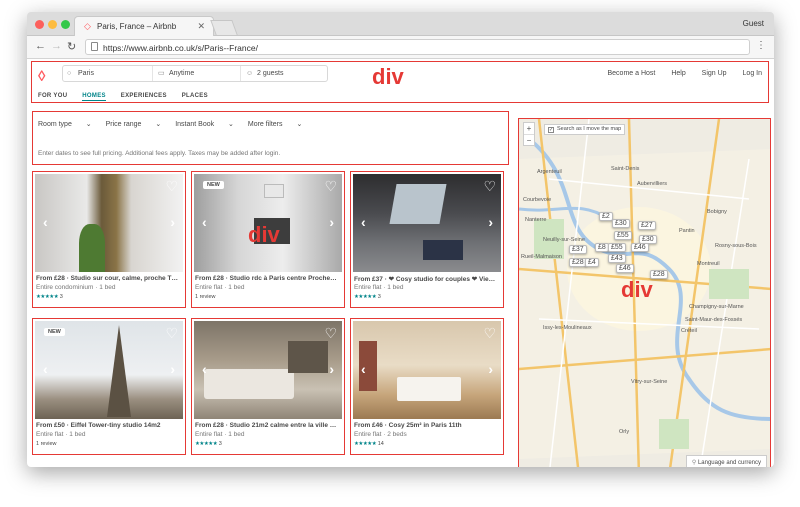 The height and width of the screenshot is (507, 800). Describe the element at coordinates (537, 200) in the screenshot. I see `map-place: Courbevoie` at that location.